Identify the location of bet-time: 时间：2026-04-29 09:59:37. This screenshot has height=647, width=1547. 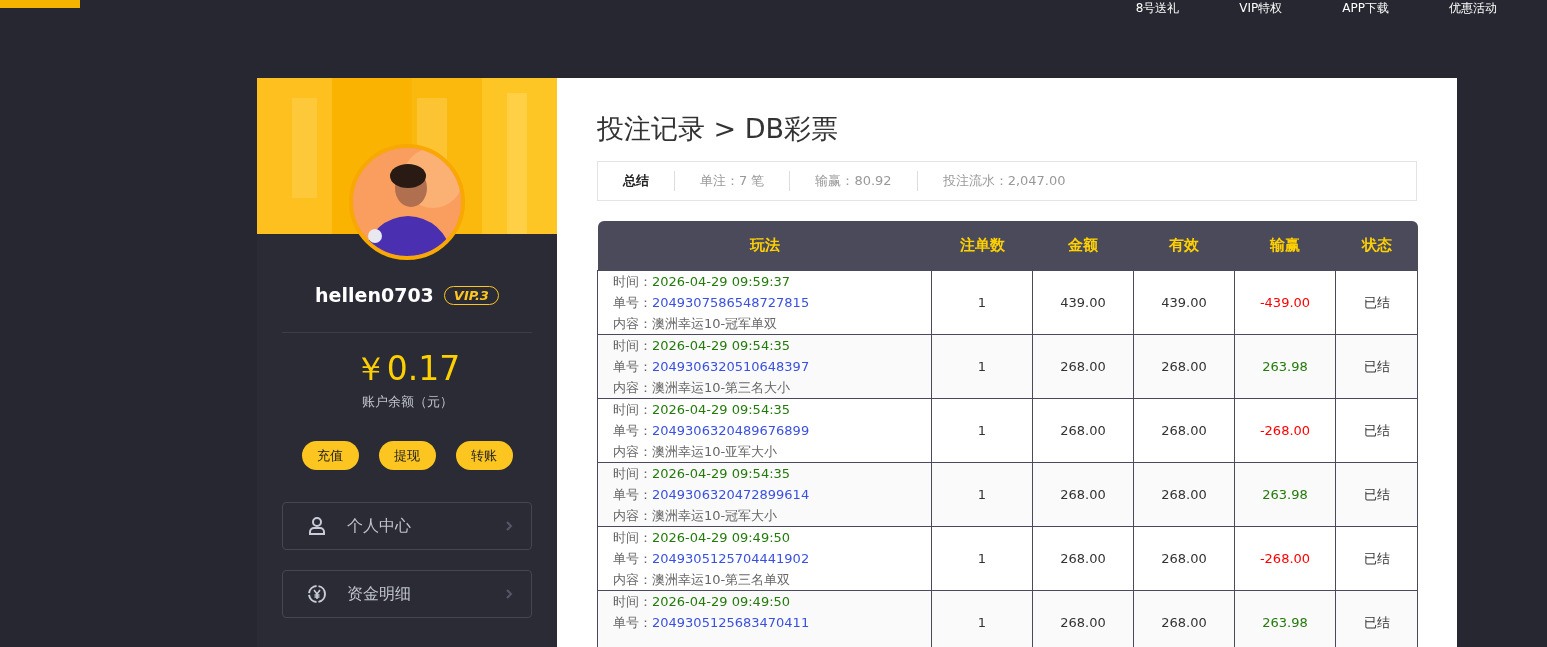
(702, 282).